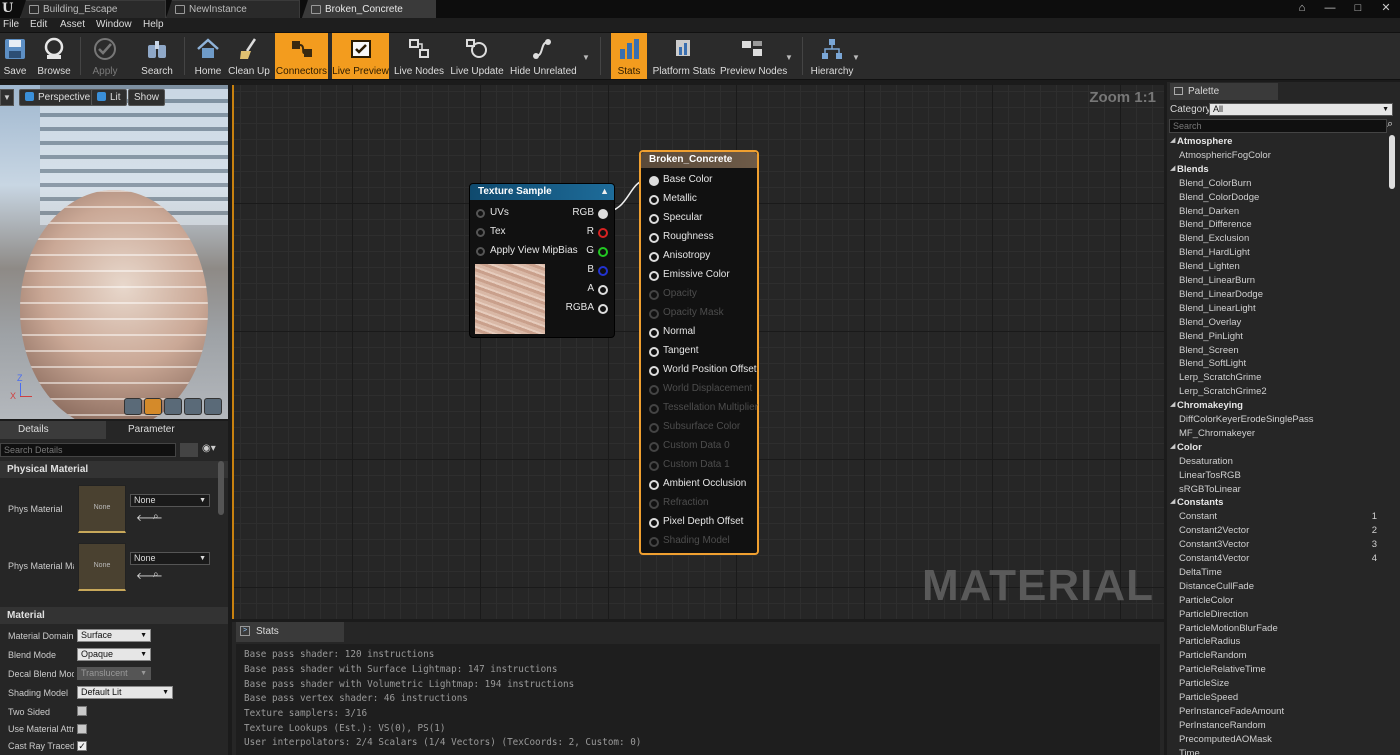 The height and width of the screenshot is (755, 1400). Describe the element at coordinates (1231, 711) in the screenshot. I see `palette-item: PerInstanceFadeAmount` at that location.